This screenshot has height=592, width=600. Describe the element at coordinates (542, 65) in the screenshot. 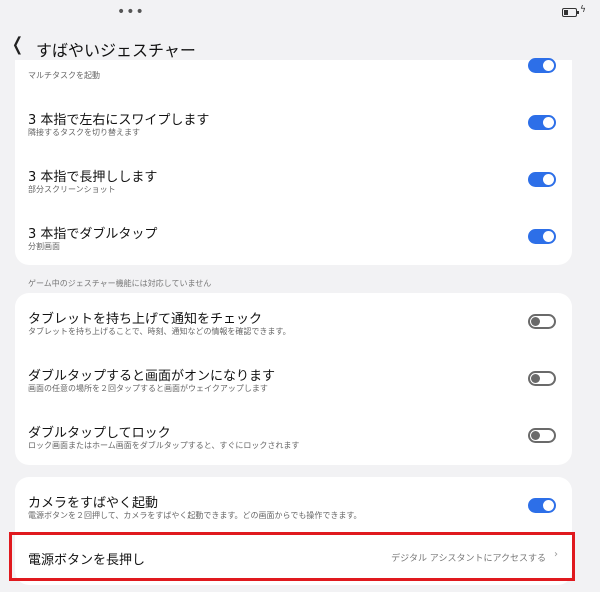

I see `multitask-toggle` at that location.